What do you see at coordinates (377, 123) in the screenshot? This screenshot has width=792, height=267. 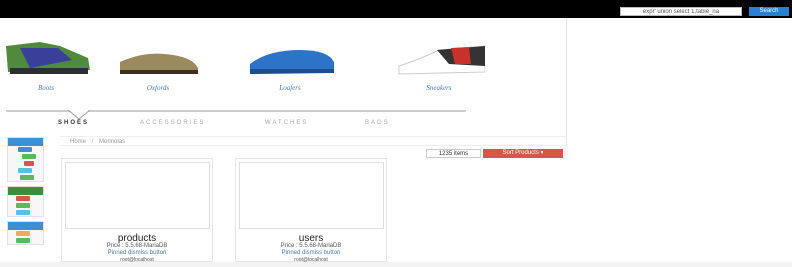 I see `tab-bags: BAGS` at bounding box center [377, 123].